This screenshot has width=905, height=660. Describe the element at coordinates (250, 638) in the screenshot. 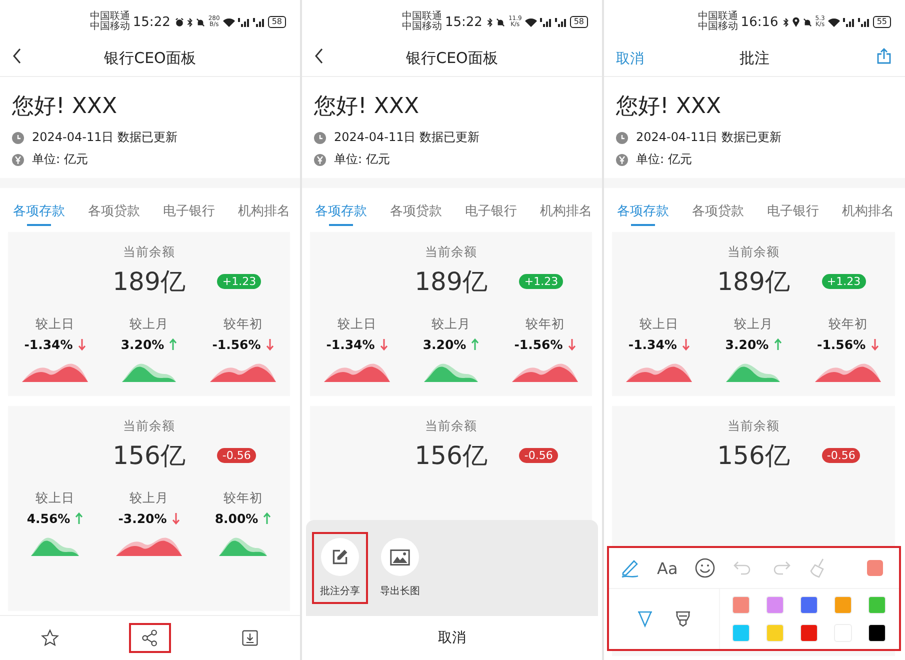

I see `download-icon` at that location.